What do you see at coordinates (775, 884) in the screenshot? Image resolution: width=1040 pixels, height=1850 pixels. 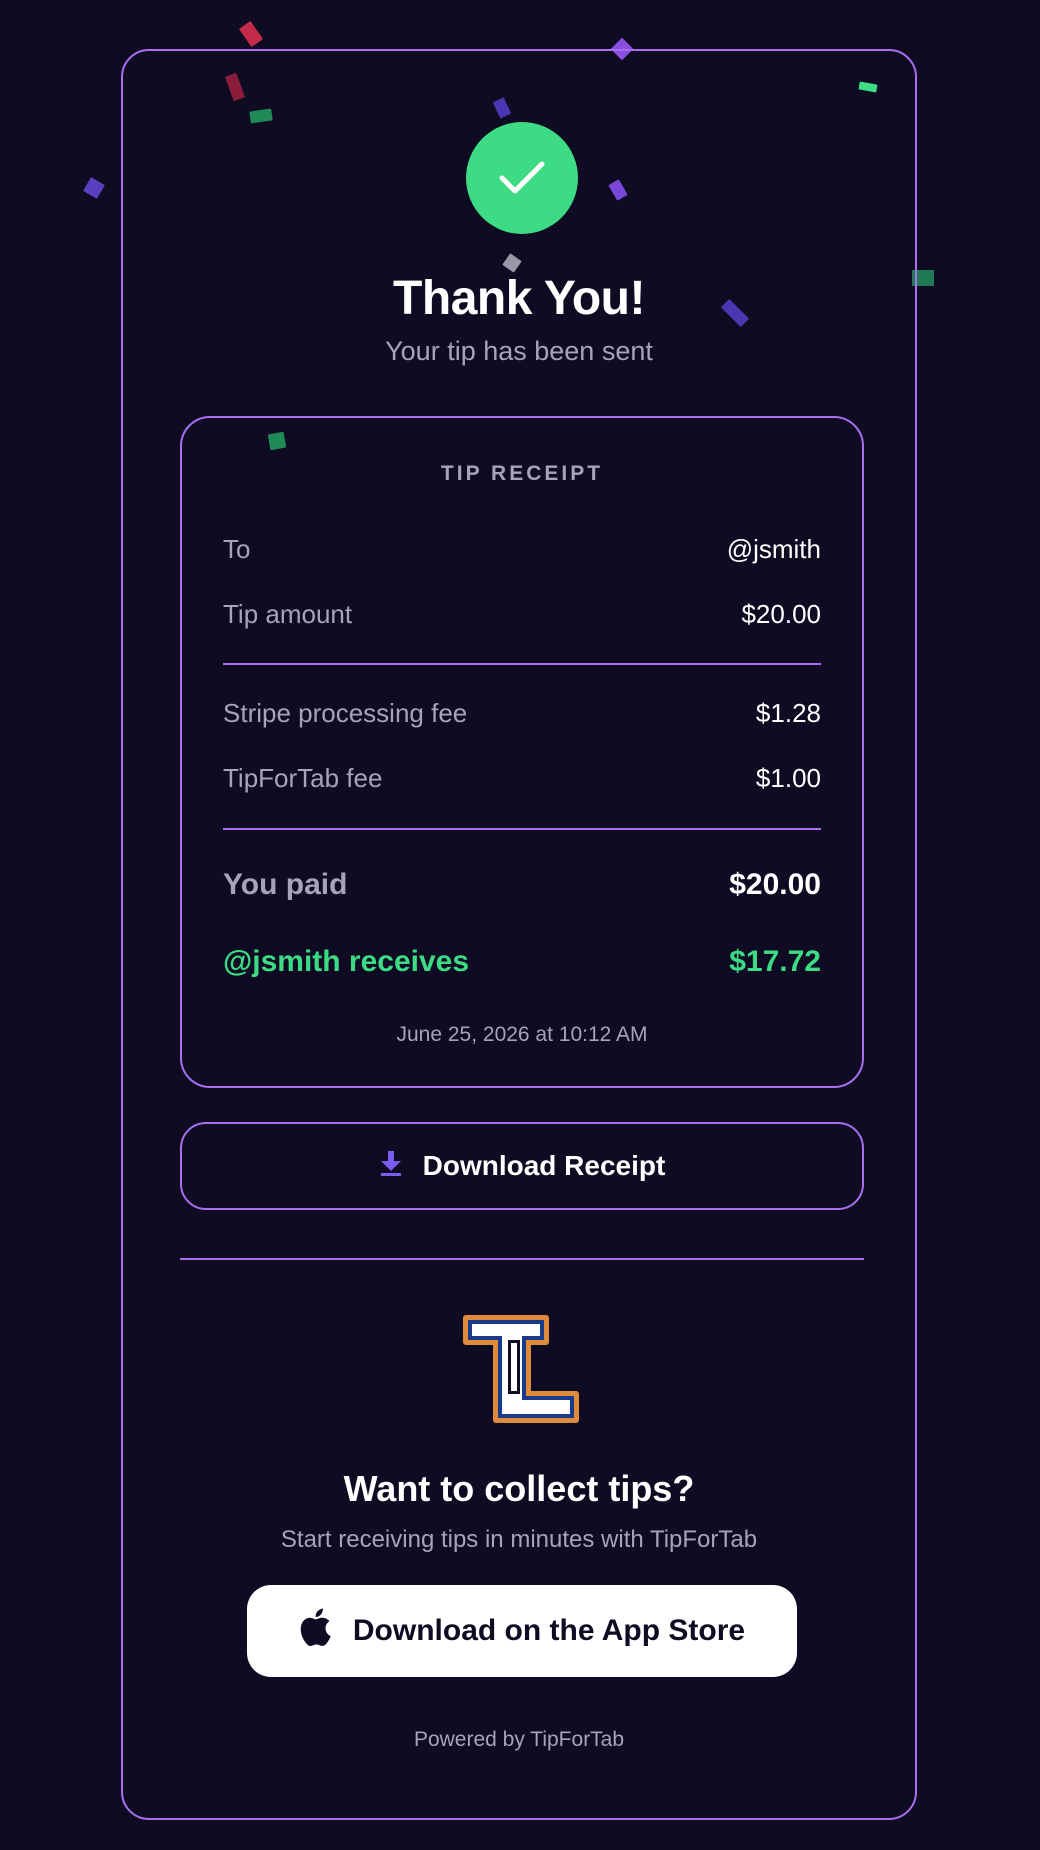 I see `you-paid-value: $20.00` at bounding box center [775, 884].